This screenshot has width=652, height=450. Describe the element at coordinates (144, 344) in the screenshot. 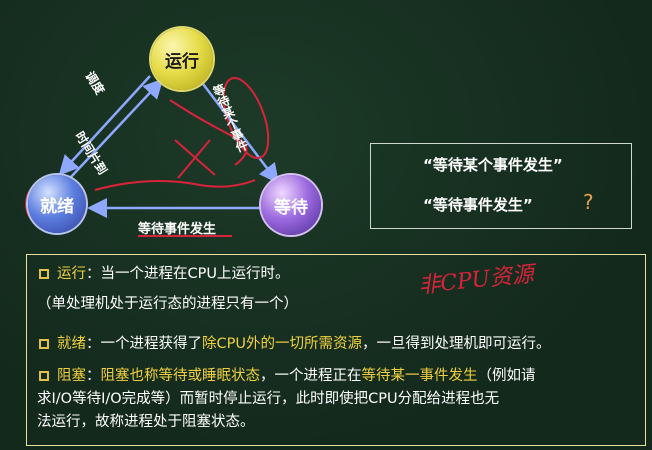

I see `ready-desc-a: ：一个进程获得了` at that location.